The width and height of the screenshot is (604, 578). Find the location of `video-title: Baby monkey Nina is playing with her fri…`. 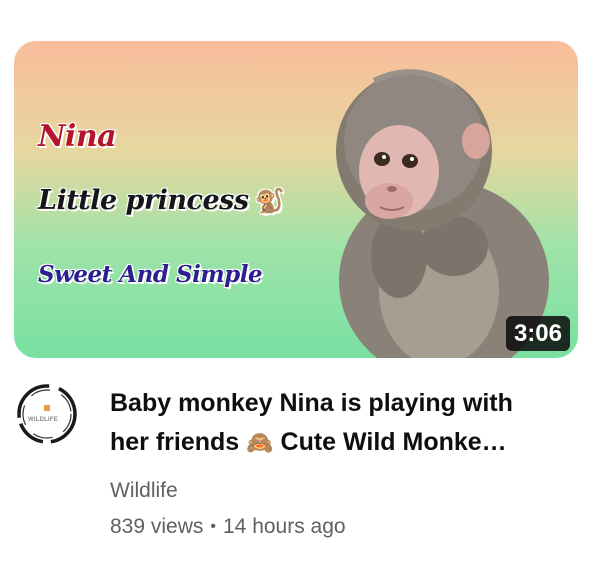

video-title: Baby monkey Nina is playing with her fri… is located at coordinates (340, 423).